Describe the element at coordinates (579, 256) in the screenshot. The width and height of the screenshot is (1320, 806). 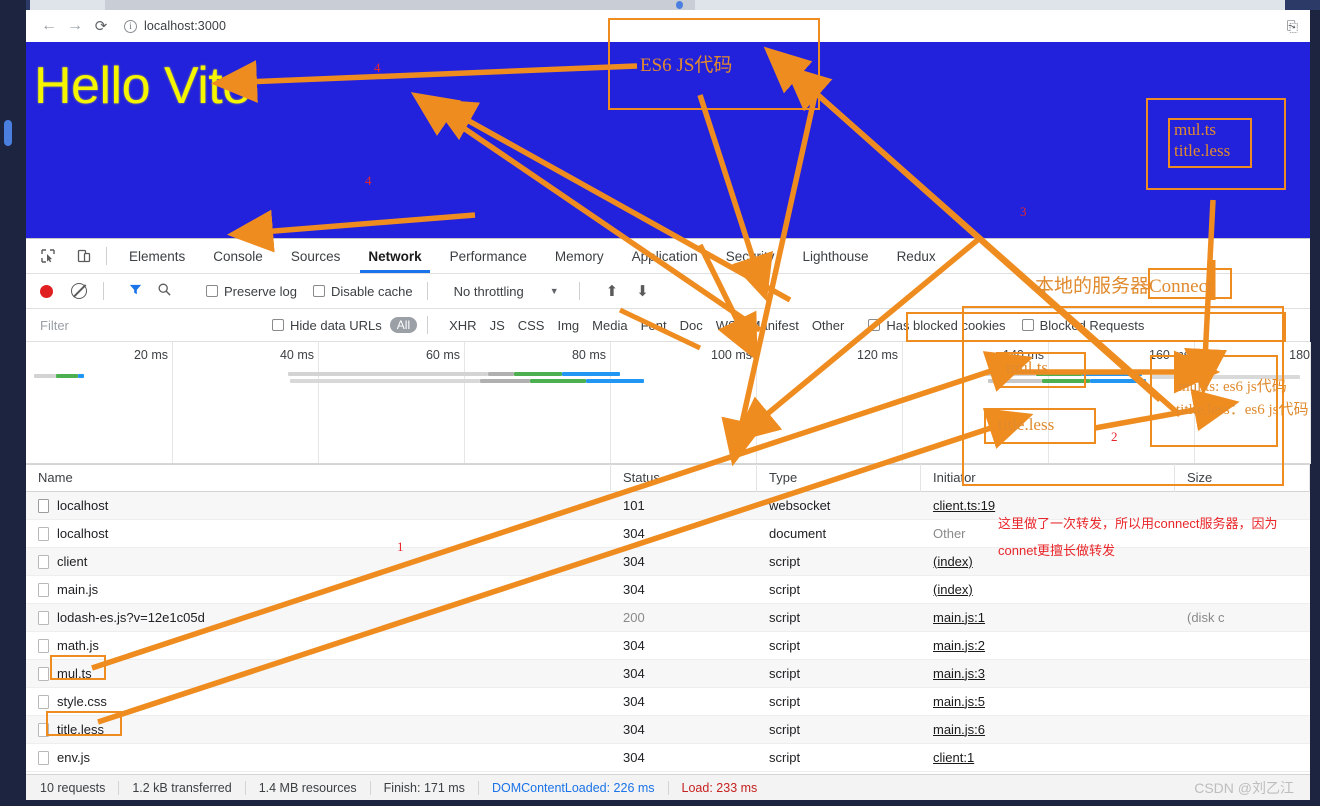
I see `tab-memory: Memory` at that location.